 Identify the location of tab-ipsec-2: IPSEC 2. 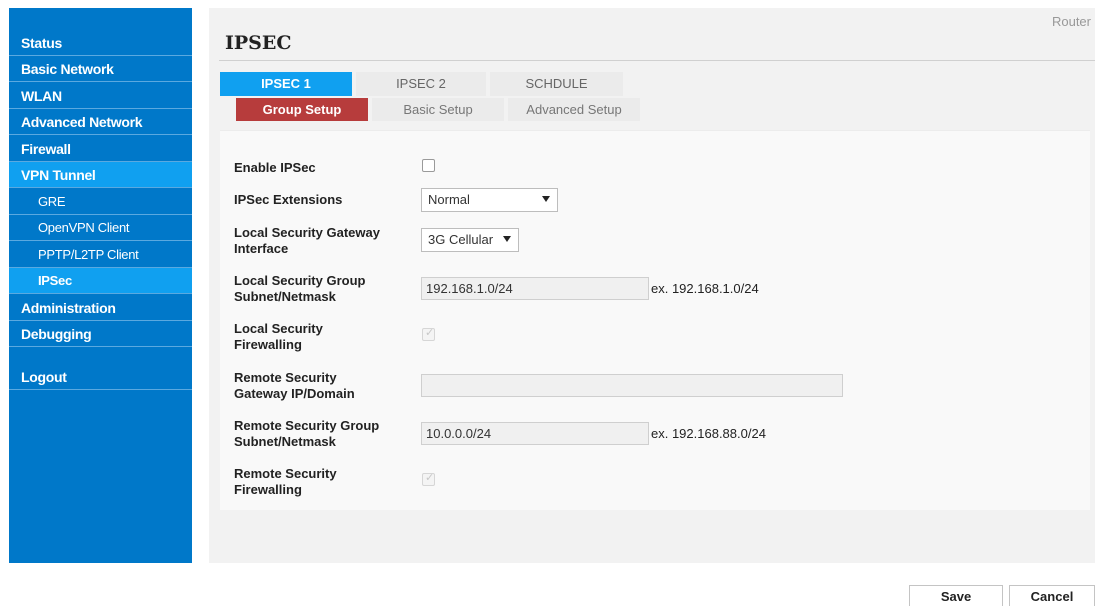
(421, 84).